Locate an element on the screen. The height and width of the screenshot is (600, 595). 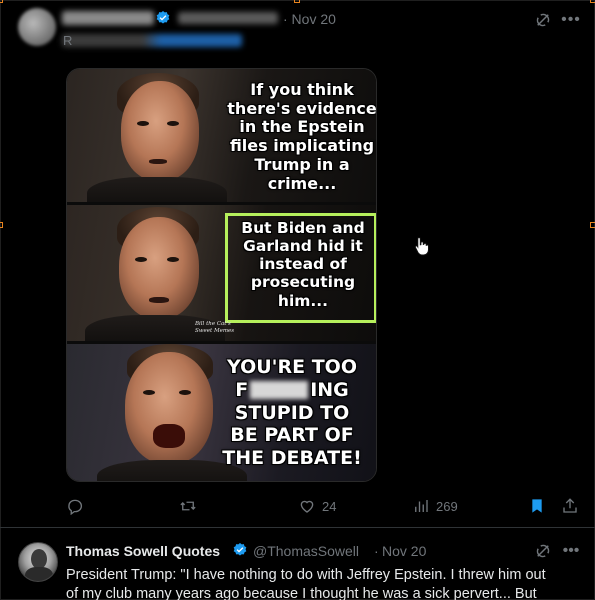
watermark-line-1: Bill the Cat's is located at coordinates (213, 324).